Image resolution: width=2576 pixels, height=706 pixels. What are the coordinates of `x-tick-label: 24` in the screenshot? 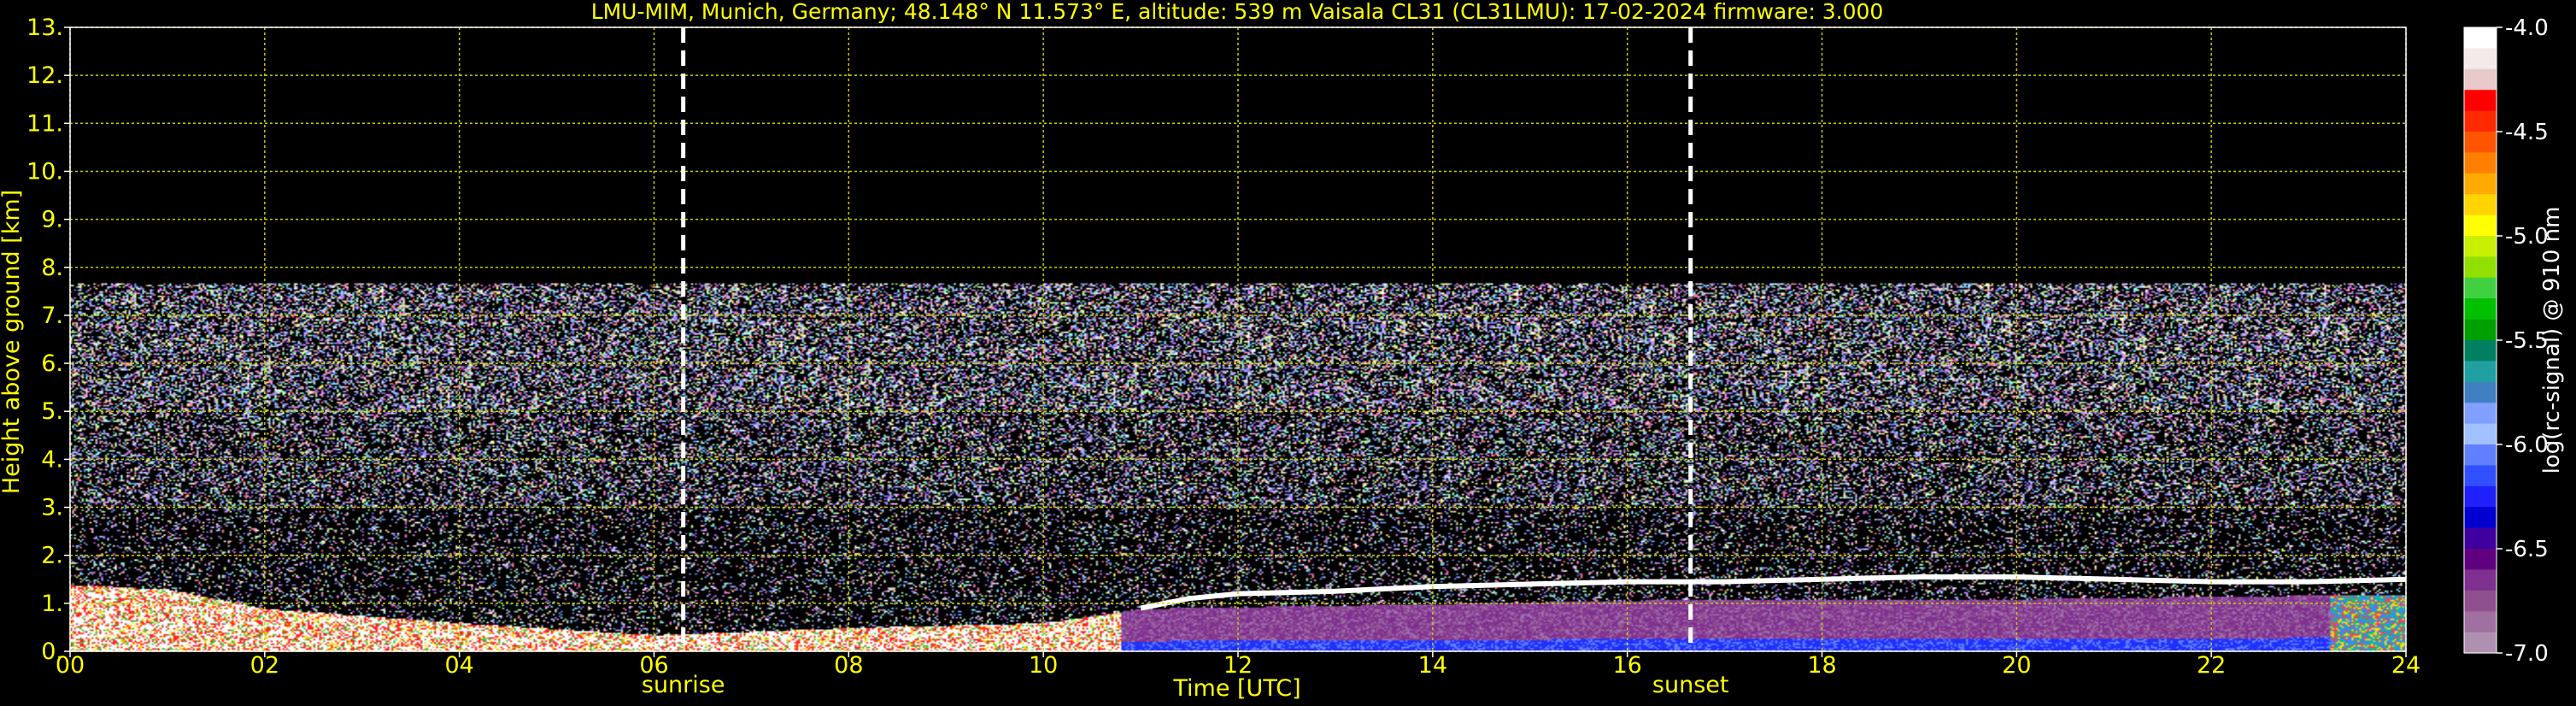 It's located at (2406, 665).